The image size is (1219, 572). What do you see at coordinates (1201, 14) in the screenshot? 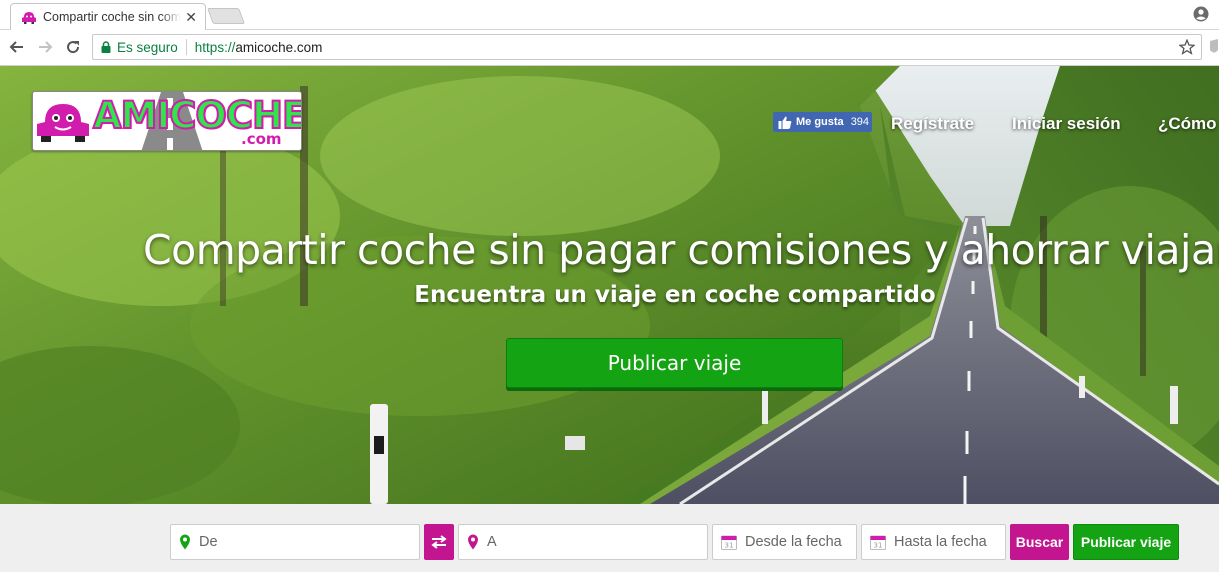
I see `profile-icon` at bounding box center [1201, 14].